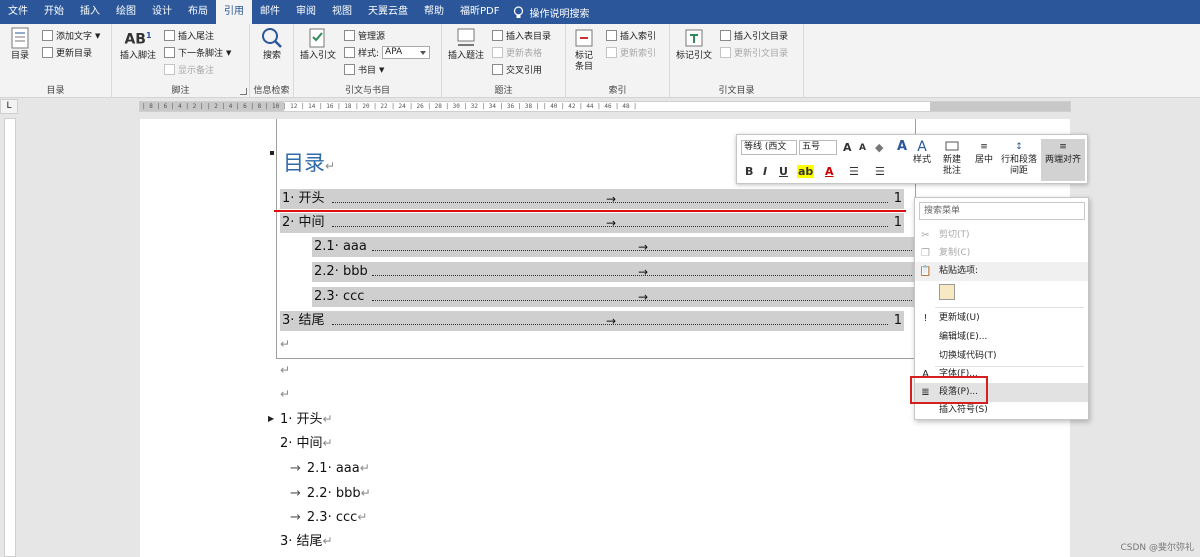  What do you see at coordinates (592, 199) in the screenshot?
I see `toc-row: 1· 开头 → 1` at bounding box center [592, 199].